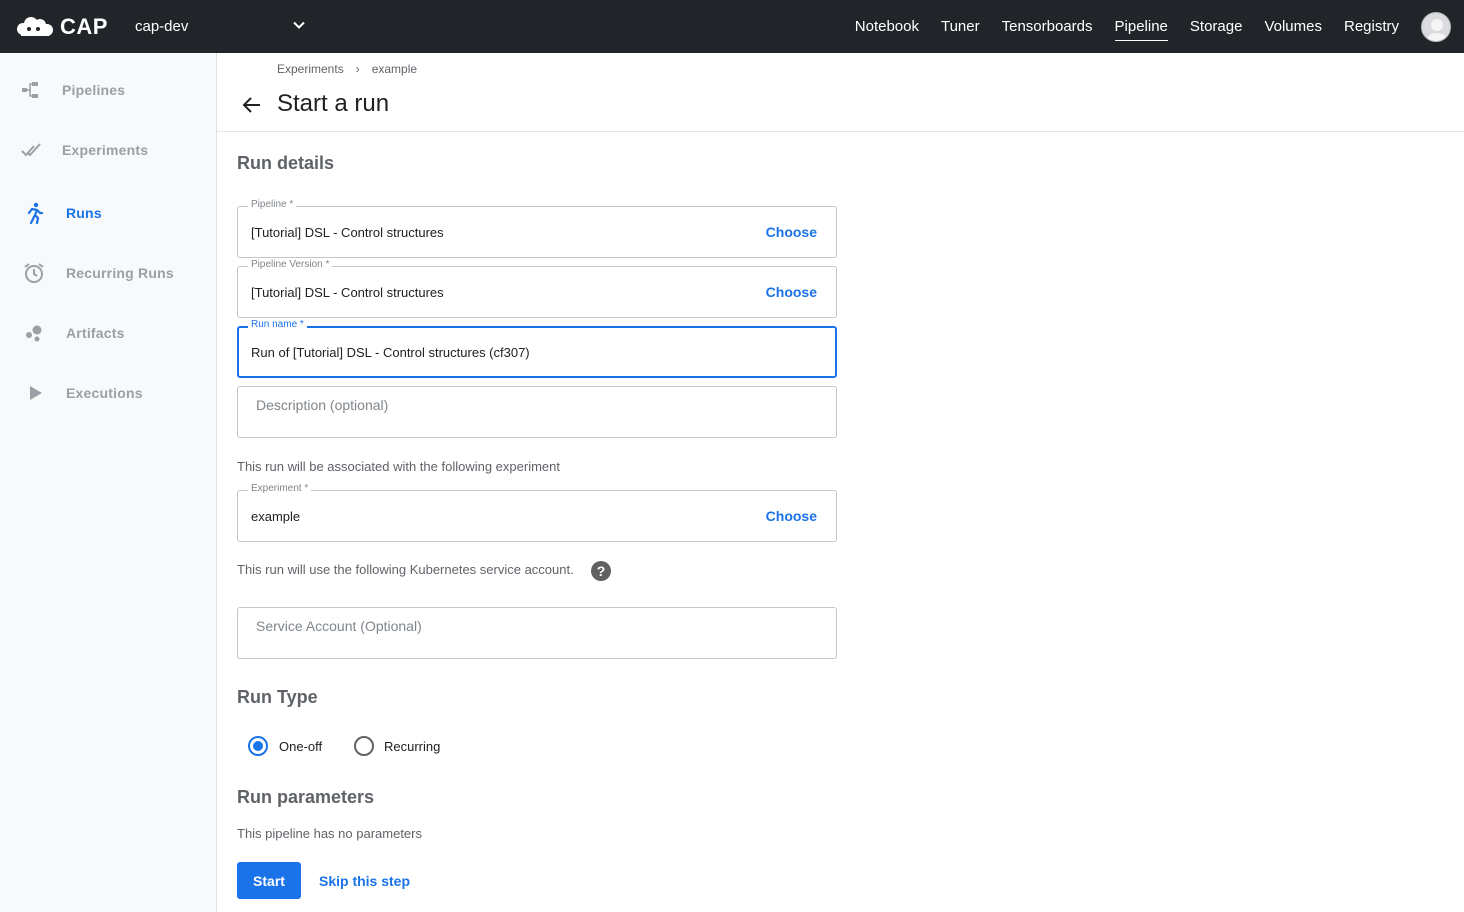  Describe the element at coordinates (35, 213) in the screenshot. I see `runs-icon` at that location.